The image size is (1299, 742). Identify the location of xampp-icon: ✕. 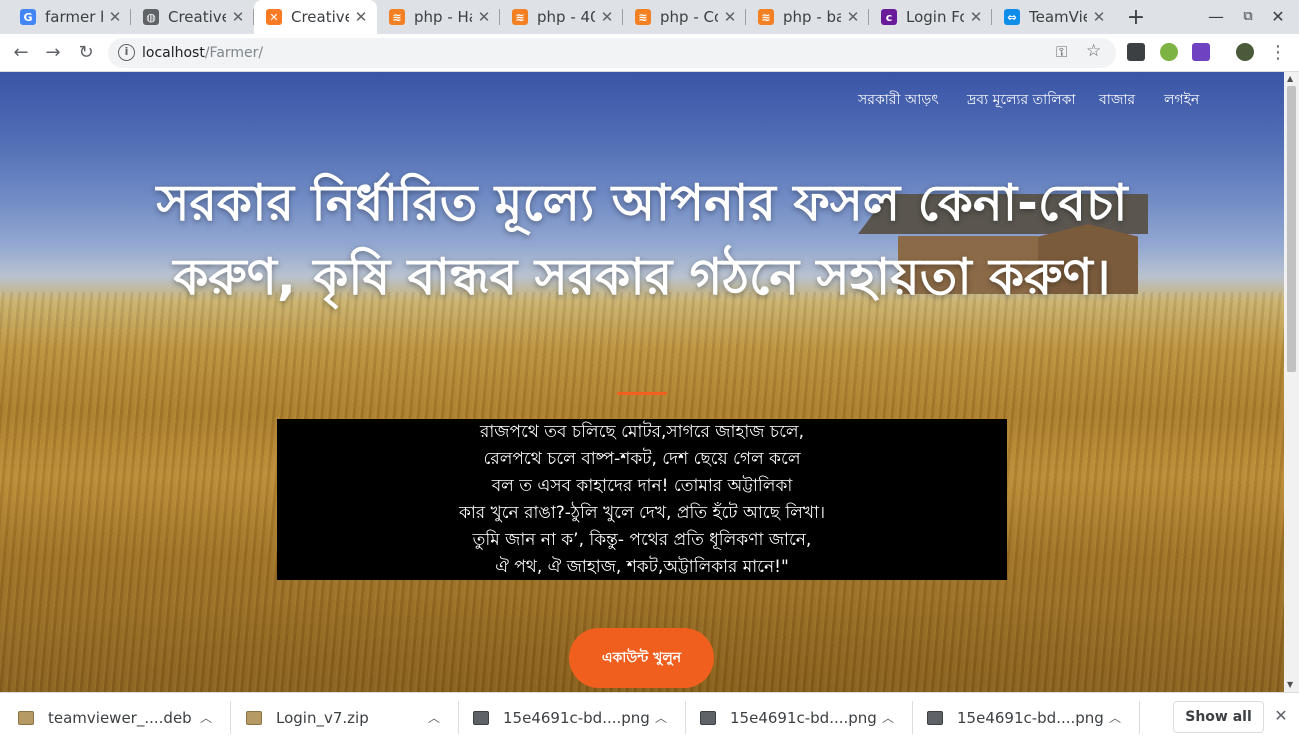
(274, 17).